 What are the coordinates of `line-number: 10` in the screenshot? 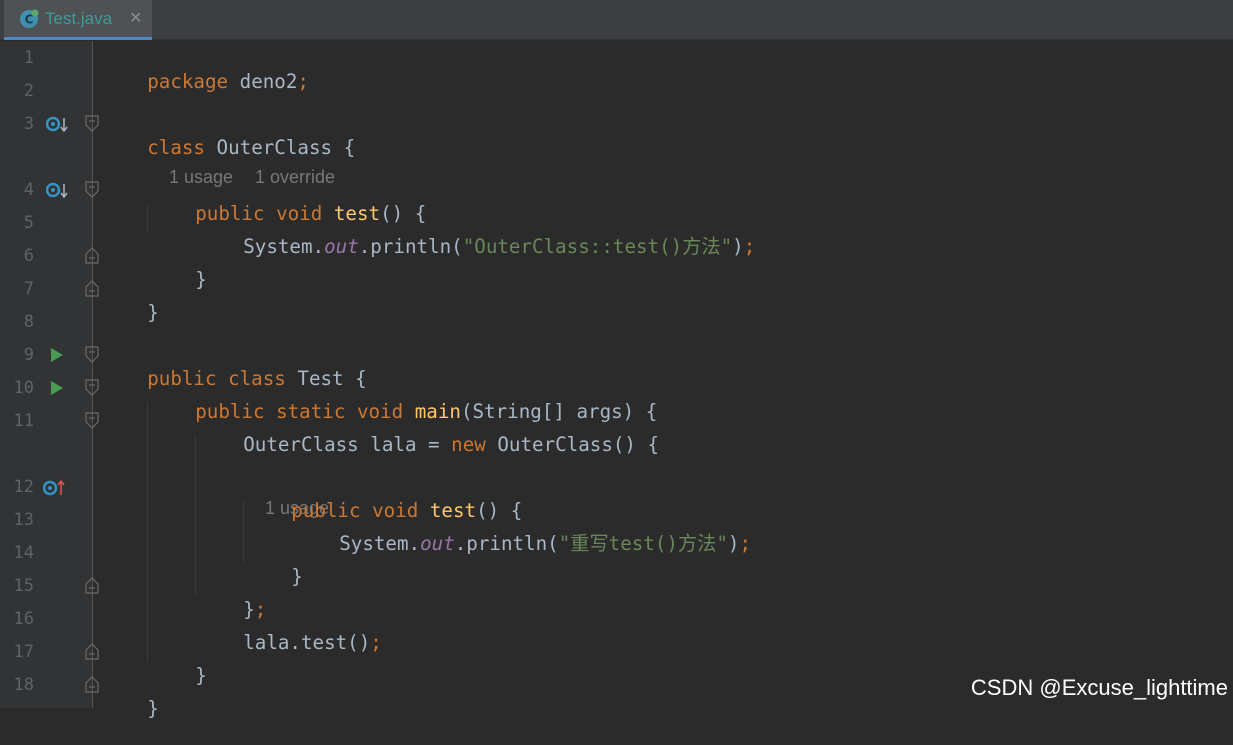 It's located at (23, 388).